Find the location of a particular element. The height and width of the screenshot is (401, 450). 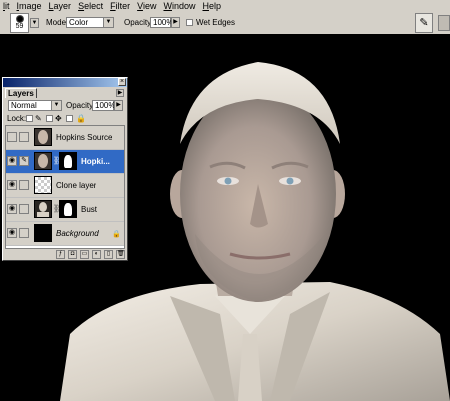

blend-mode-select: Normal ▼ is located at coordinates (35, 105).